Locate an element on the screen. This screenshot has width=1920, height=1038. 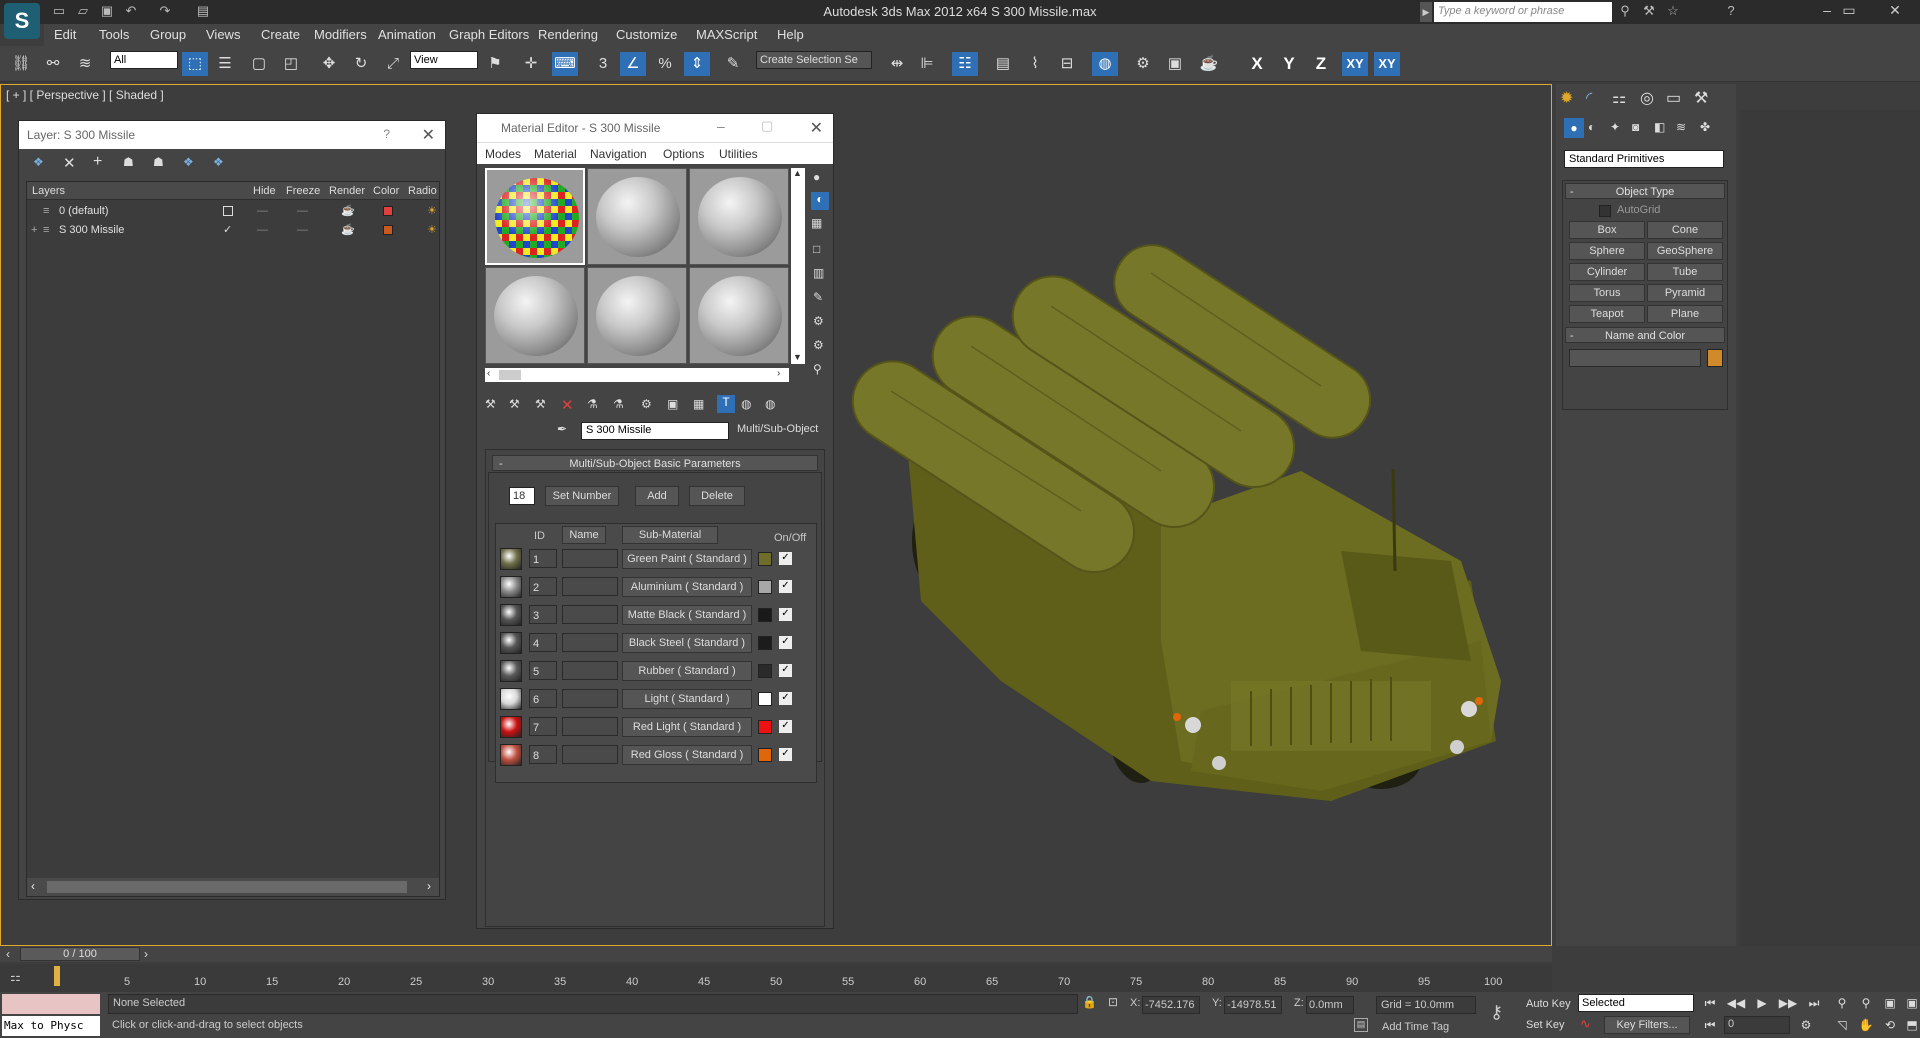
material-name-dropdown: S 300 Missile is located at coordinates (655, 431).